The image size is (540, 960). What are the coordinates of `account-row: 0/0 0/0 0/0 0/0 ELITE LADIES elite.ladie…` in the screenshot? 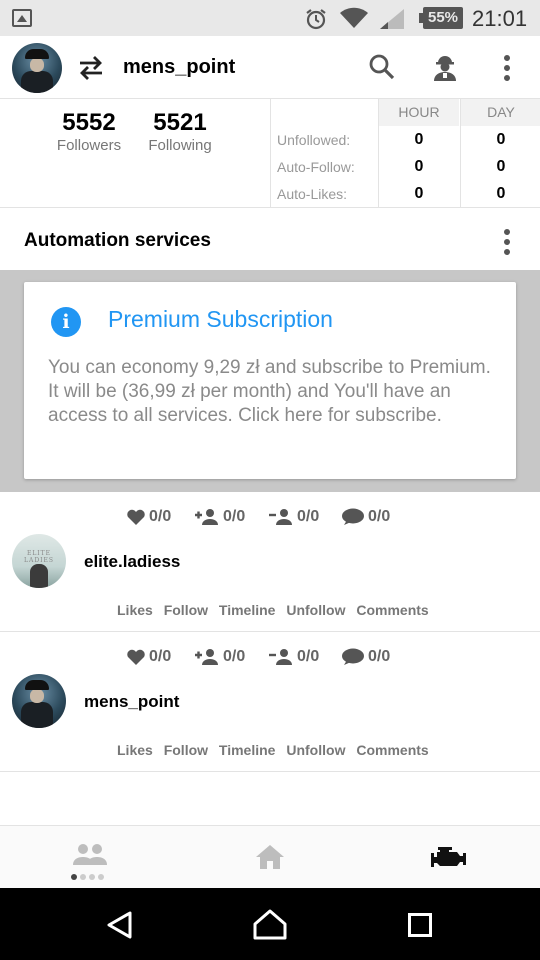 It's located at (270, 562).